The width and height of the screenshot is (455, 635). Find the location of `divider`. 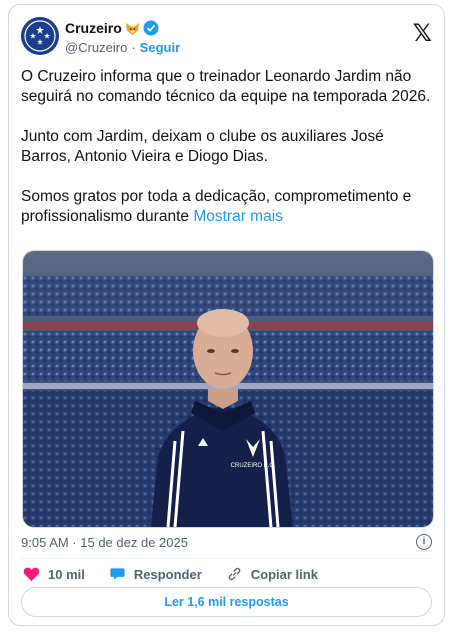

divider is located at coordinates (226, 558).